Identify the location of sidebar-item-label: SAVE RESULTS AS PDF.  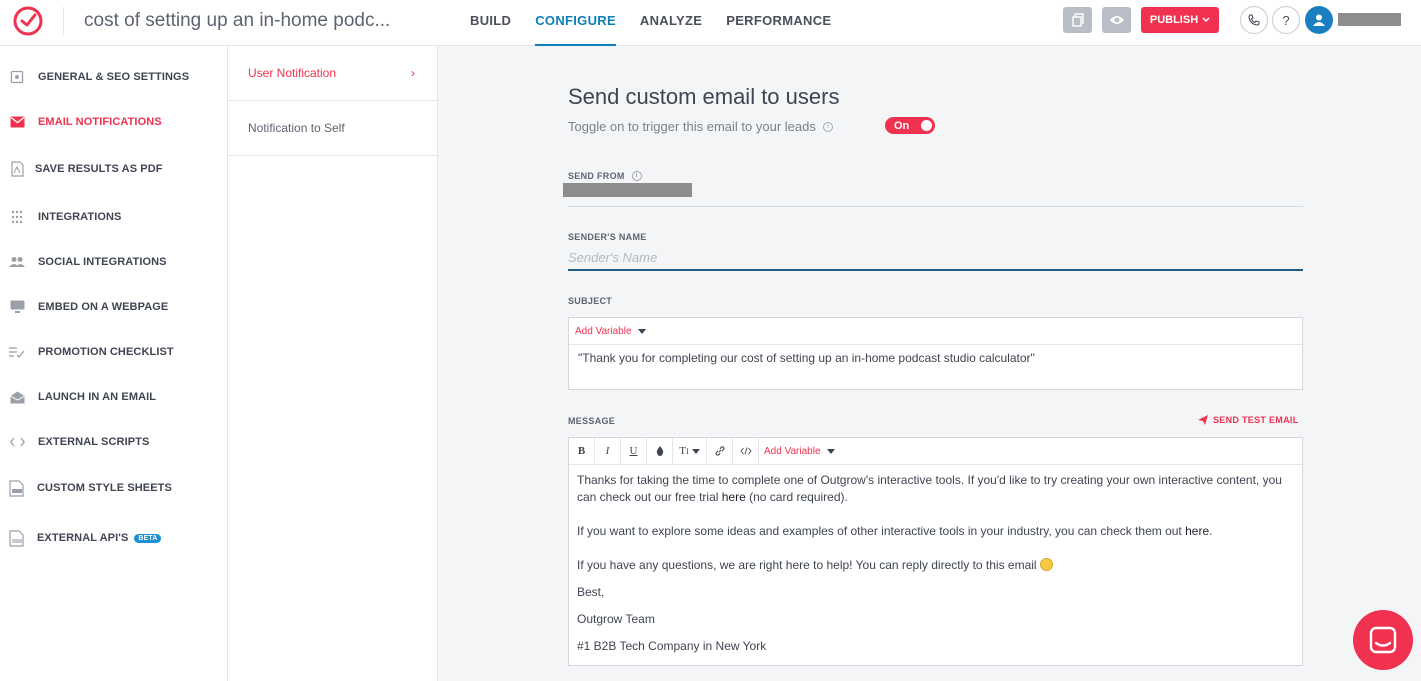
(99, 169).